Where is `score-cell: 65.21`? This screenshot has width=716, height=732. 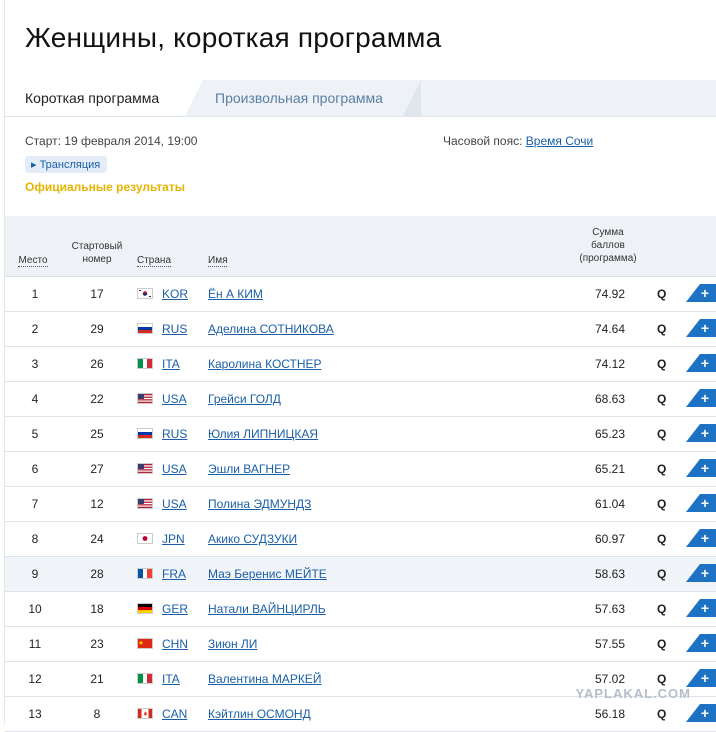
score-cell: 65.21 is located at coordinates (609, 469).